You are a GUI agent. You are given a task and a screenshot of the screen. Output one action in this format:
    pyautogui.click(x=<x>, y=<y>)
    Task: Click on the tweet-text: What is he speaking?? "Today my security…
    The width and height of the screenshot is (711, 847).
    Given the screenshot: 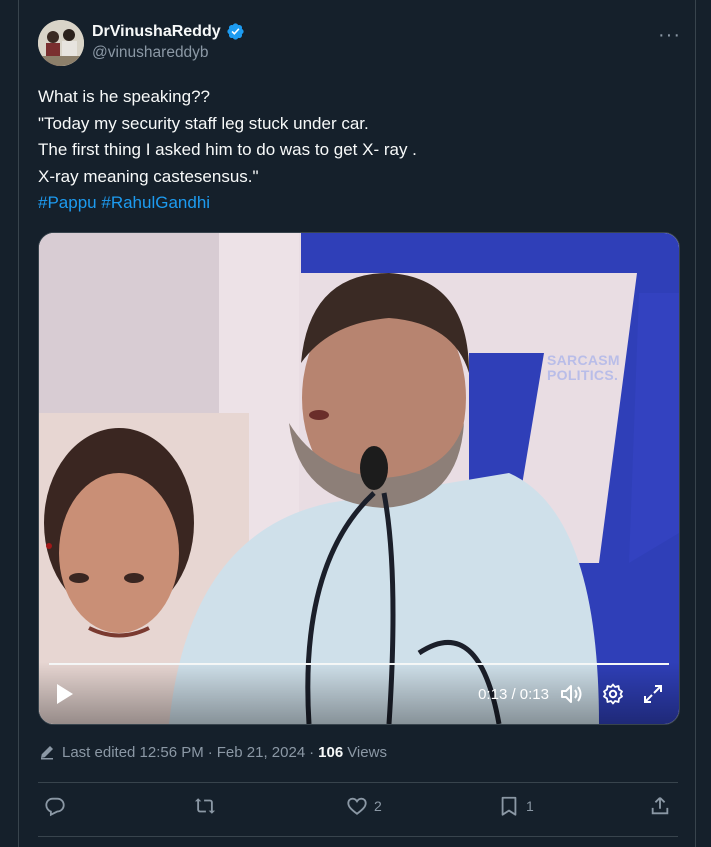 What is the action you would take?
    pyautogui.click(x=358, y=150)
    